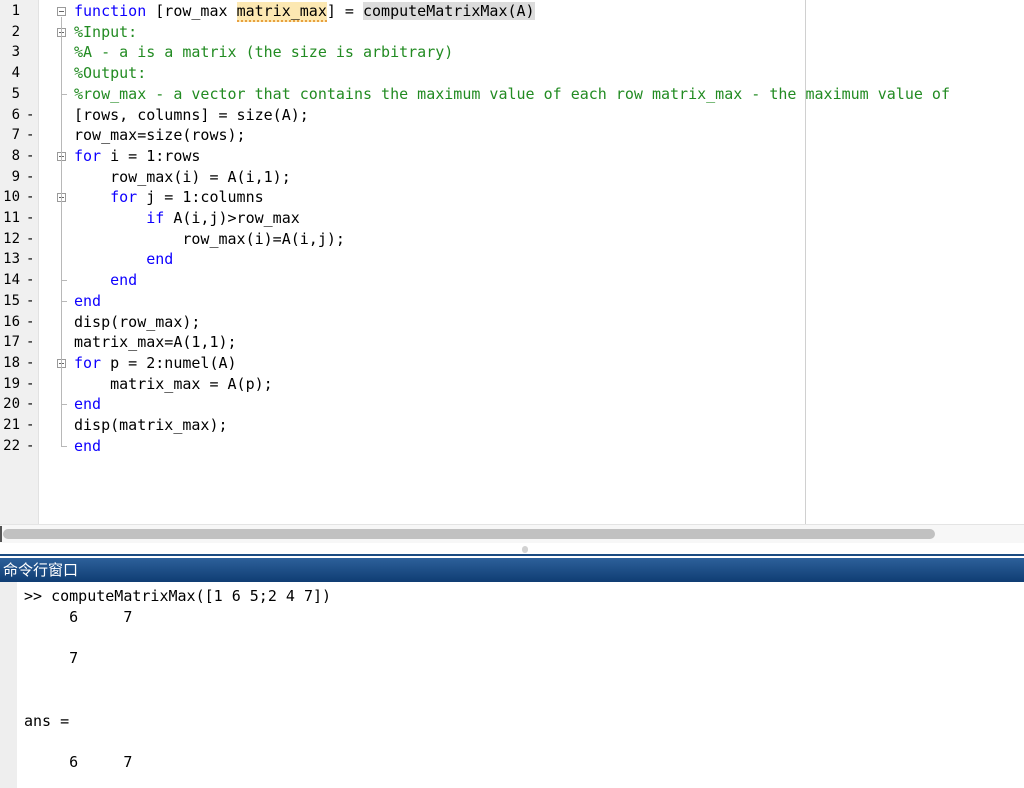 Image resolution: width=1024 pixels, height=788 pixels. What do you see at coordinates (51, 658) in the screenshot?
I see `command-output-line: 7` at bounding box center [51, 658].